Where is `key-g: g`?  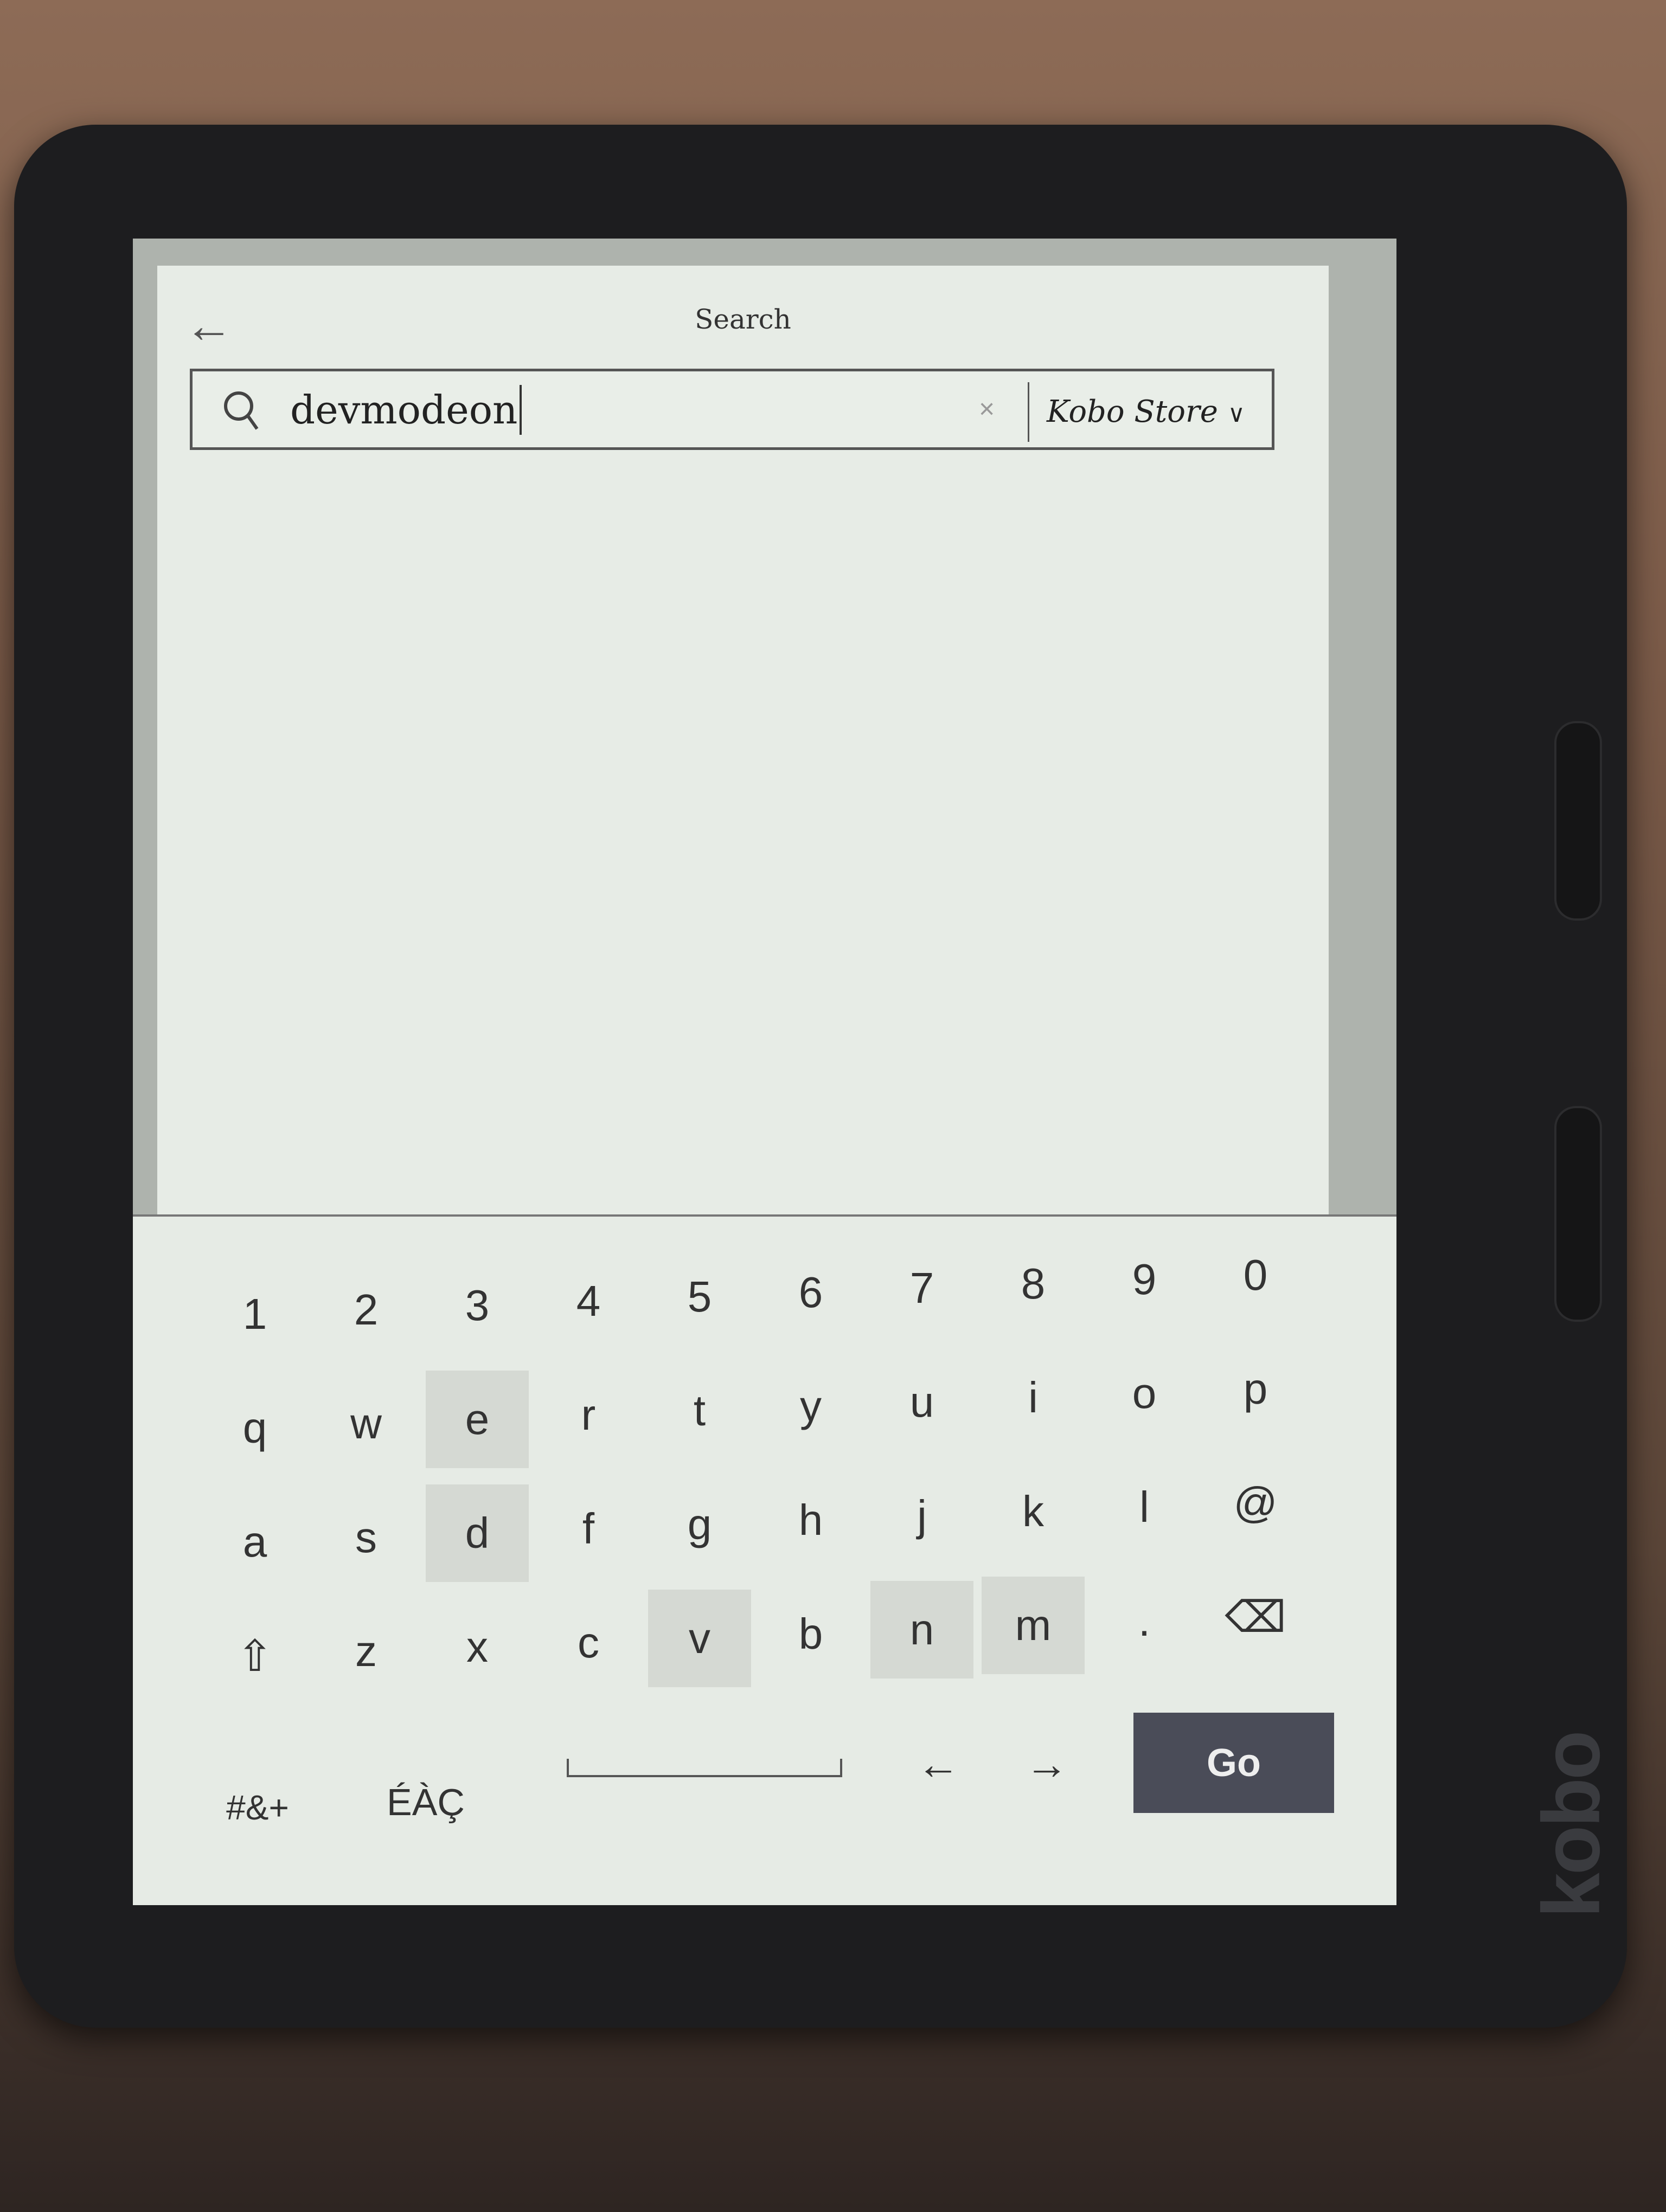
key-g: g is located at coordinates (699, 1524).